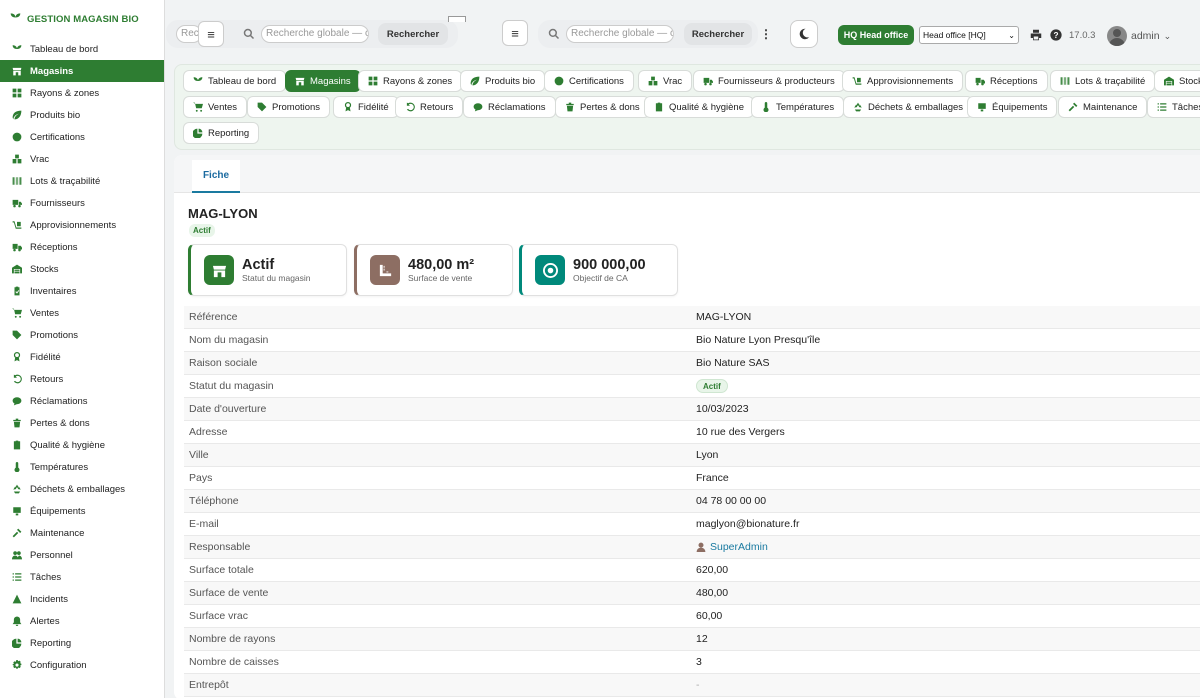 The height and width of the screenshot is (698, 1200). I want to click on sidebar-item-award: Fidélité, so click(82, 357).